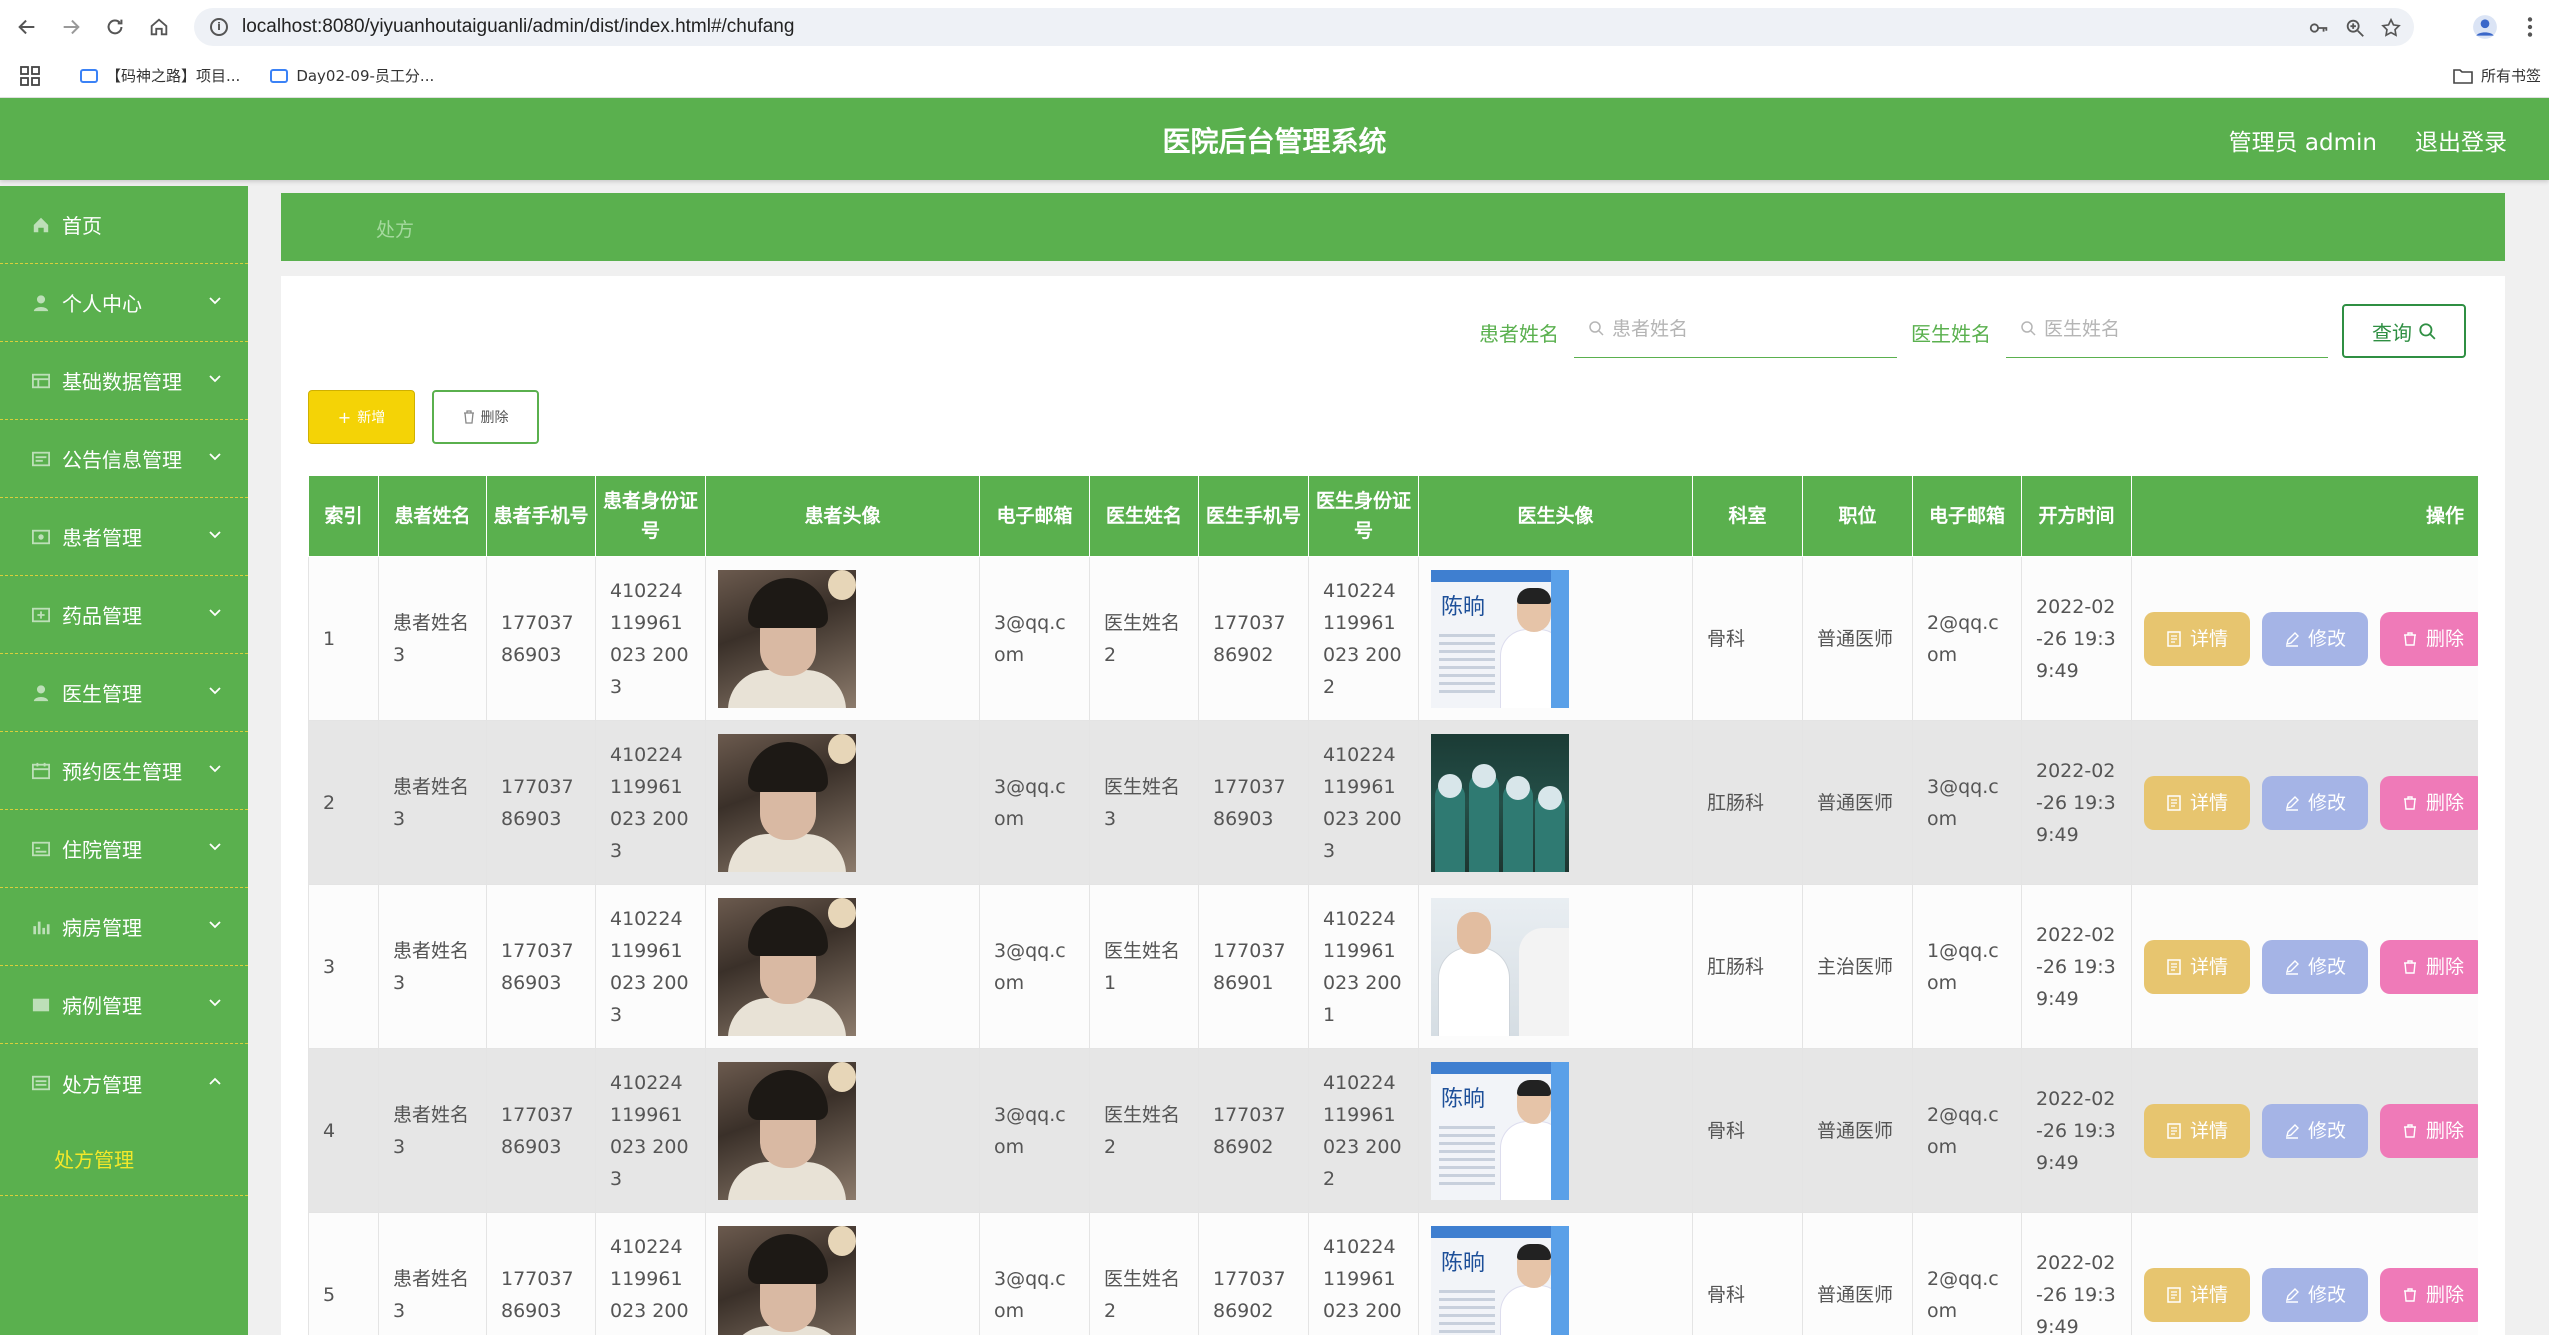 The height and width of the screenshot is (1335, 2549). What do you see at coordinates (219, 27) in the screenshot?
I see `site-info-icon: i` at bounding box center [219, 27].